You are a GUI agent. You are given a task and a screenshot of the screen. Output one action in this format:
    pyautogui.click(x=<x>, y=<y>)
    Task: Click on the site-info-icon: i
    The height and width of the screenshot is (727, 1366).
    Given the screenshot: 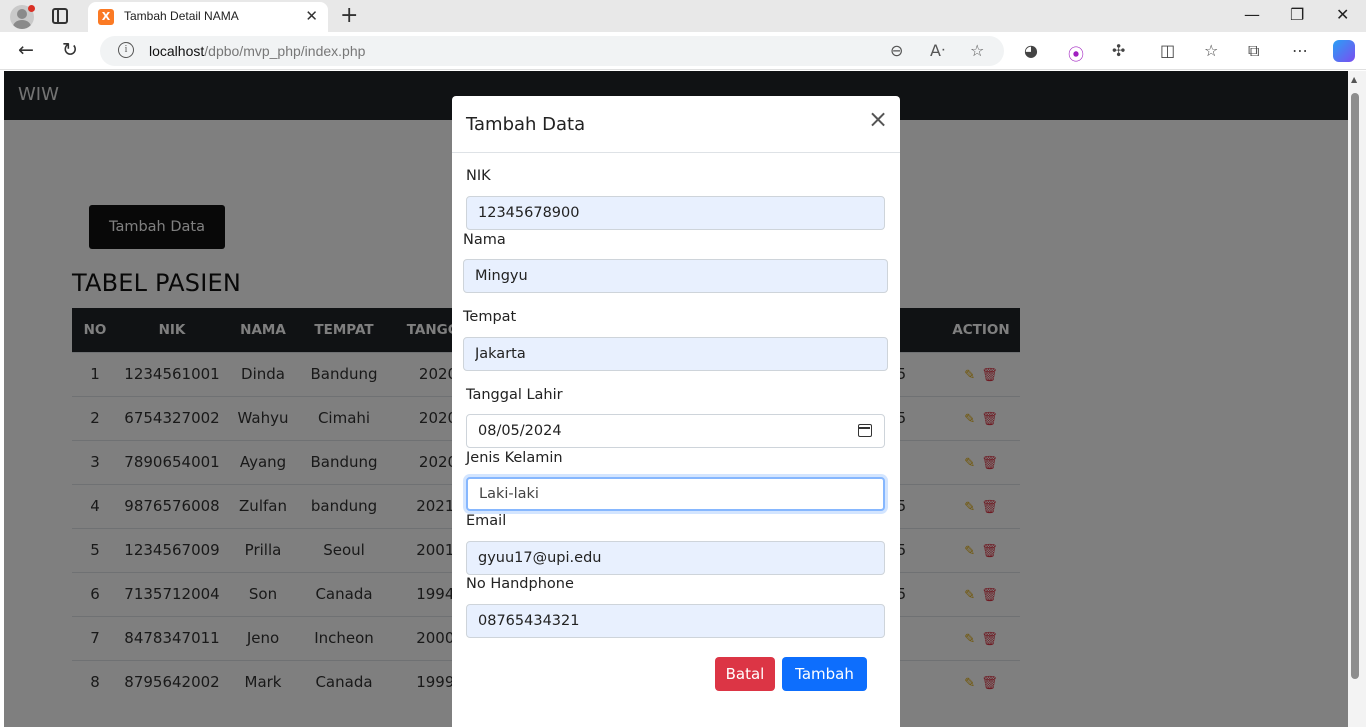 What is the action you would take?
    pyautogui.click(x=126, y=50)
    